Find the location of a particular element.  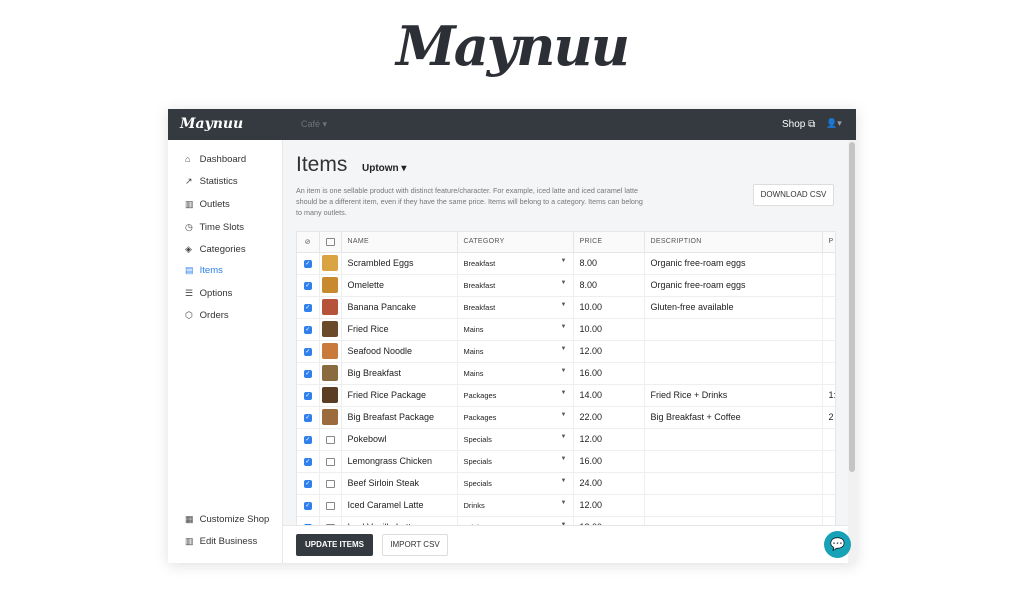

scrollbar is located at coordinates (852, 351).